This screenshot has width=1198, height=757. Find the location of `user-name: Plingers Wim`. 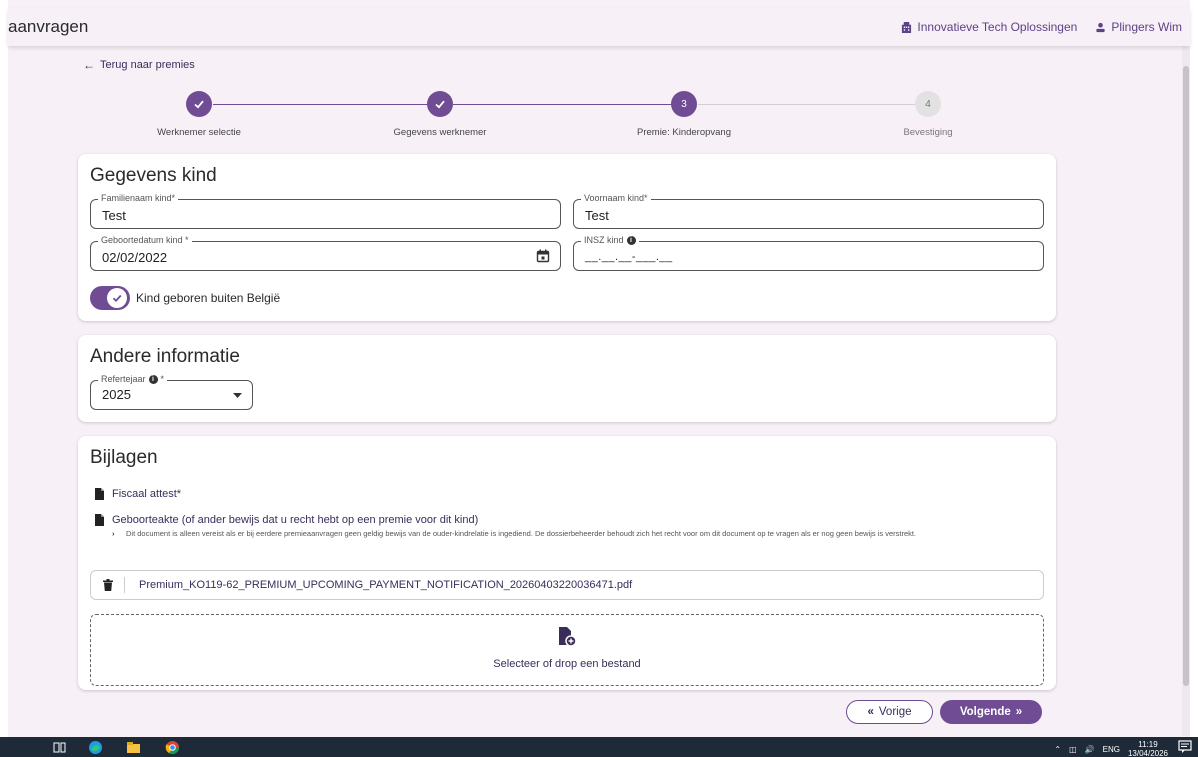

user-name: Plingers Wim is located at coordinates (1146, 27).